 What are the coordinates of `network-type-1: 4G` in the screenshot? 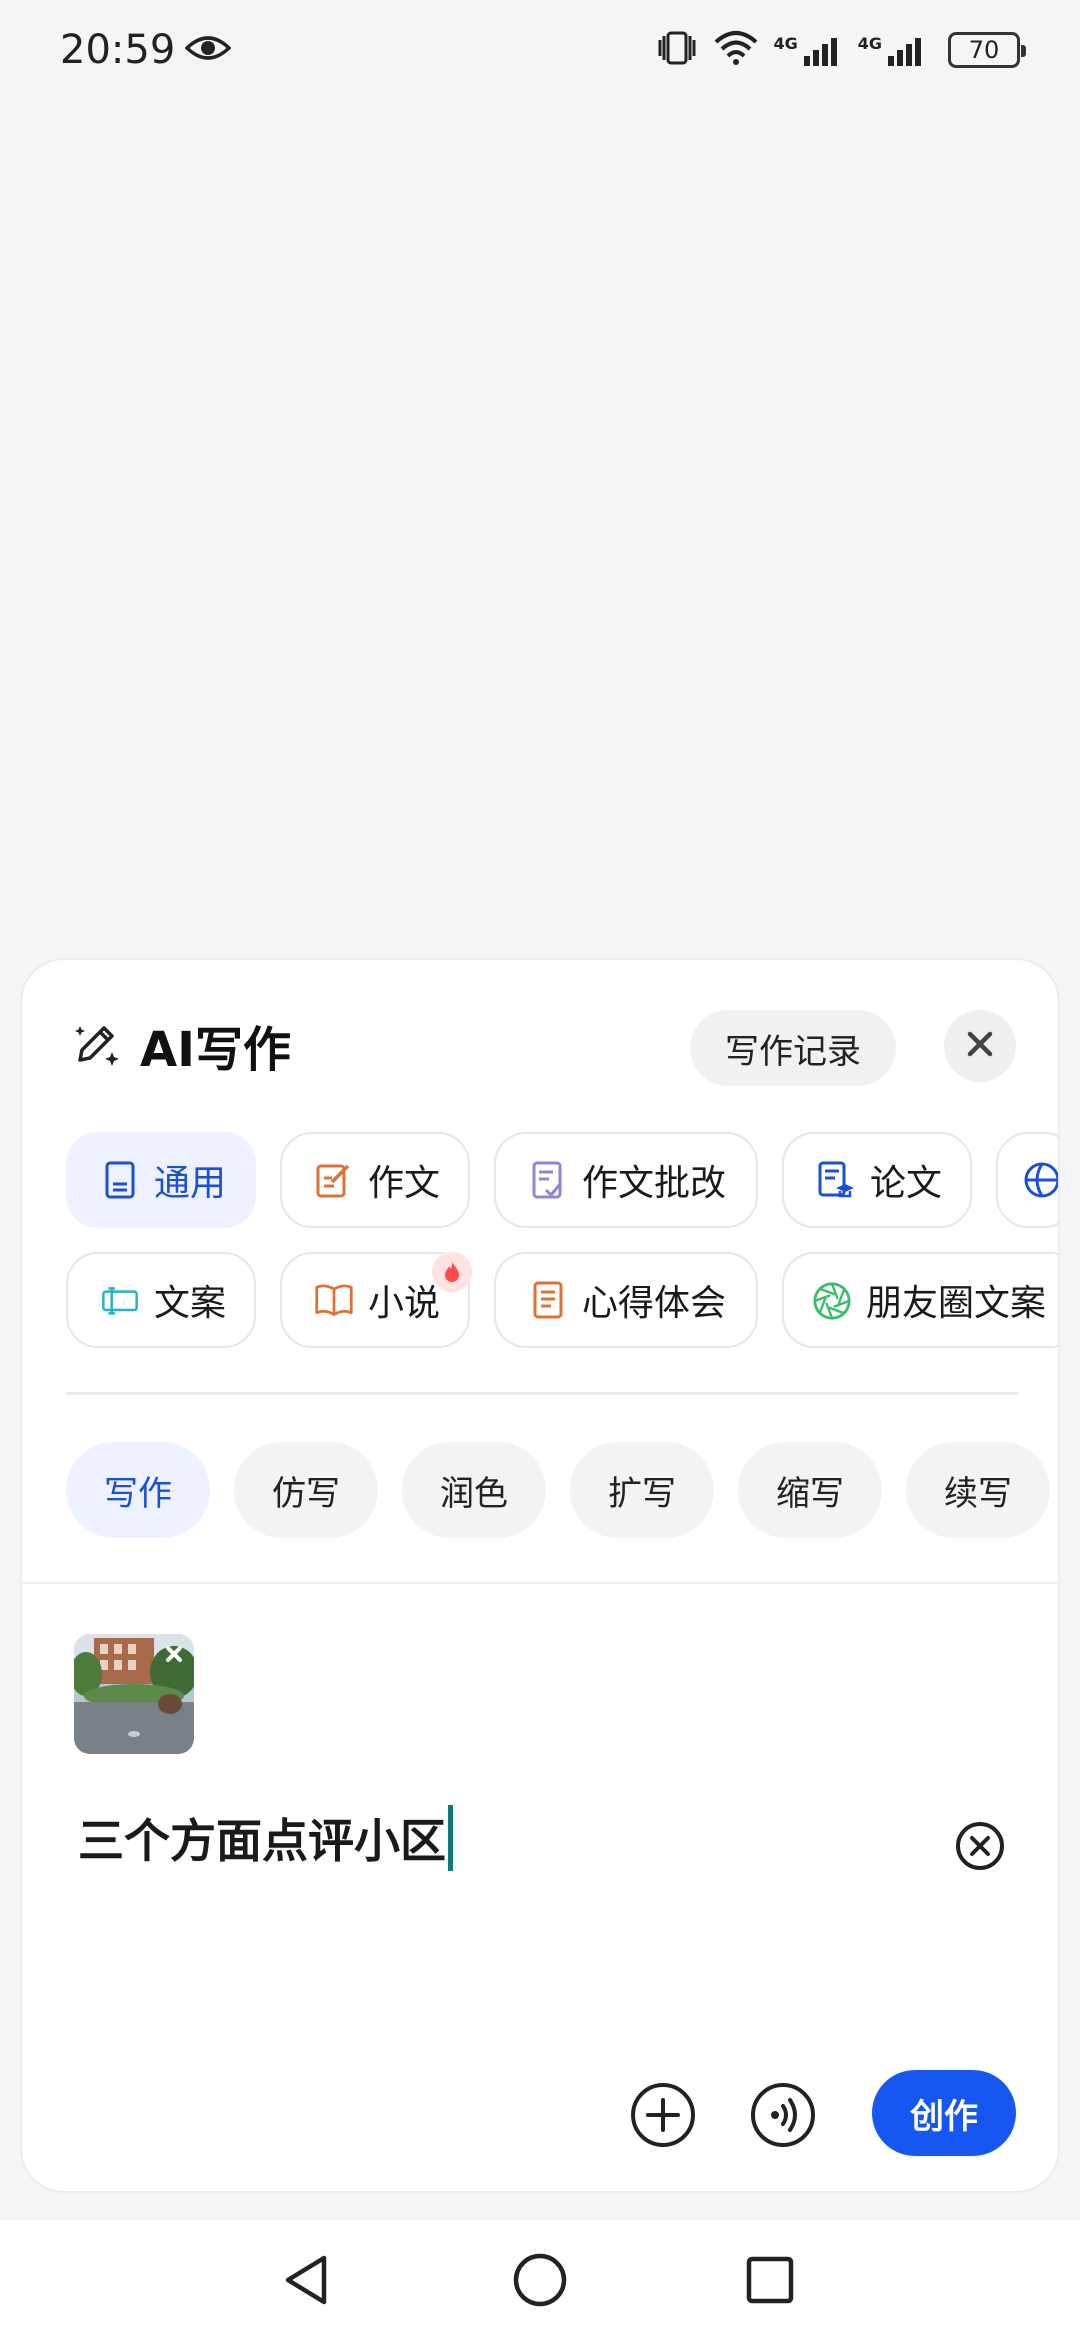 It's located at (785, 43).